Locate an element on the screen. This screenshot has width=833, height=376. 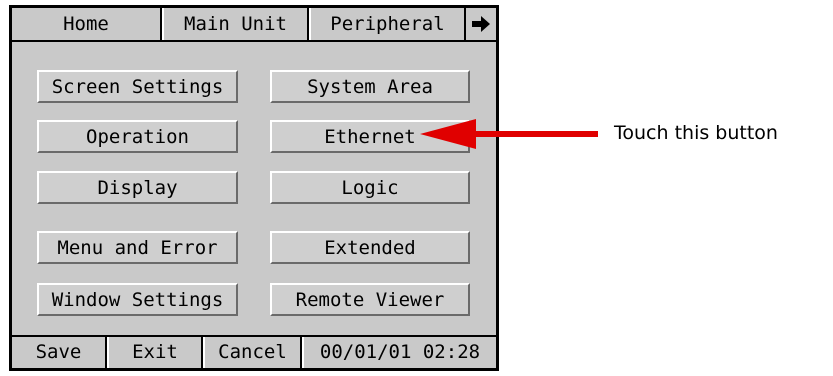
window-settings-button: Window Settings is located at coordinates (137, 299).